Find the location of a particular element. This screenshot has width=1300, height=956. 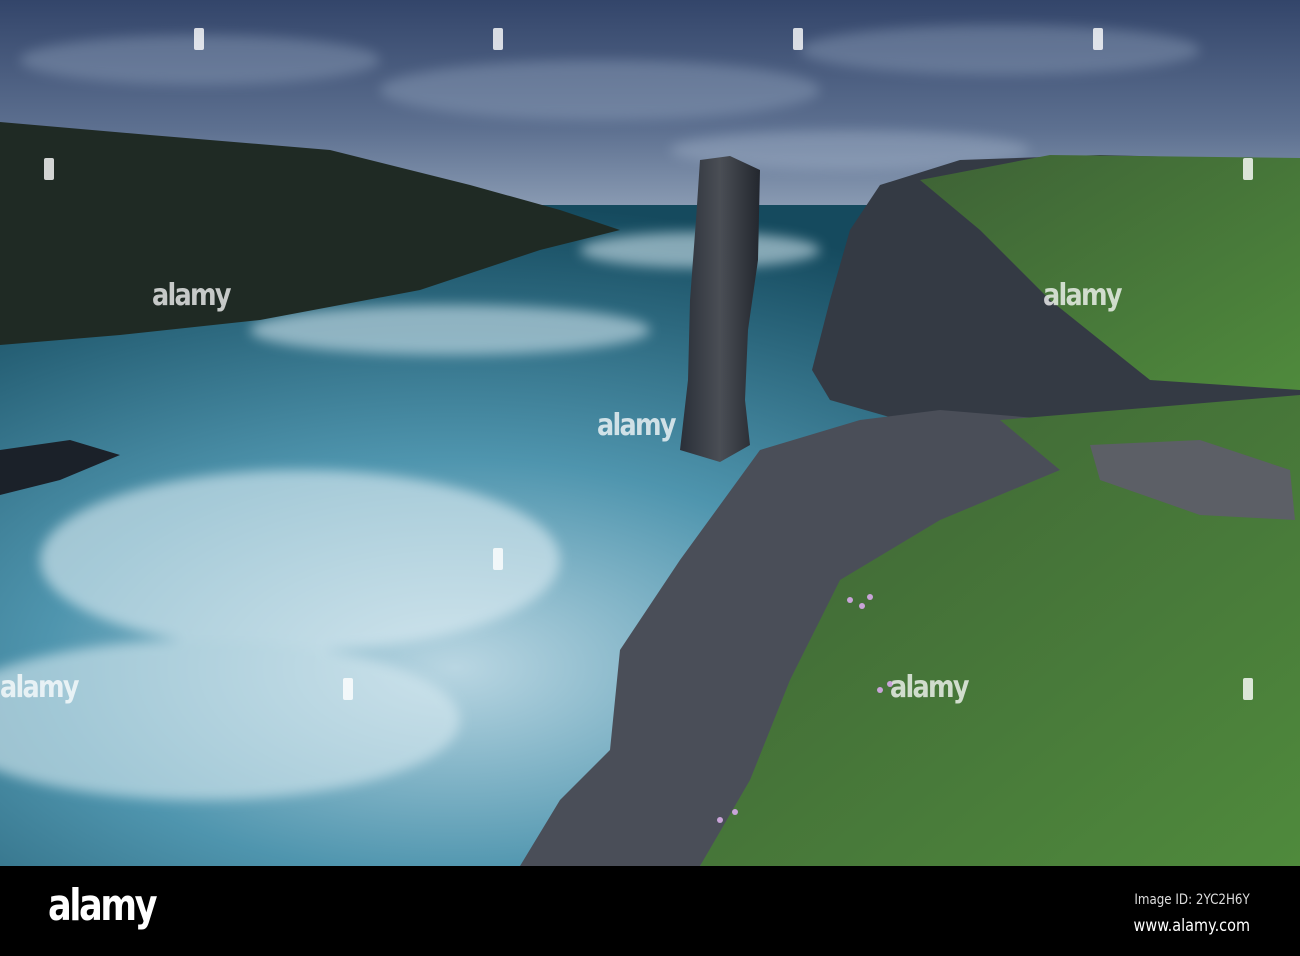

watermark-footer: alamy Image ID: 2YC2H6Y www.alamy.com is located at coordinates (650, 911).